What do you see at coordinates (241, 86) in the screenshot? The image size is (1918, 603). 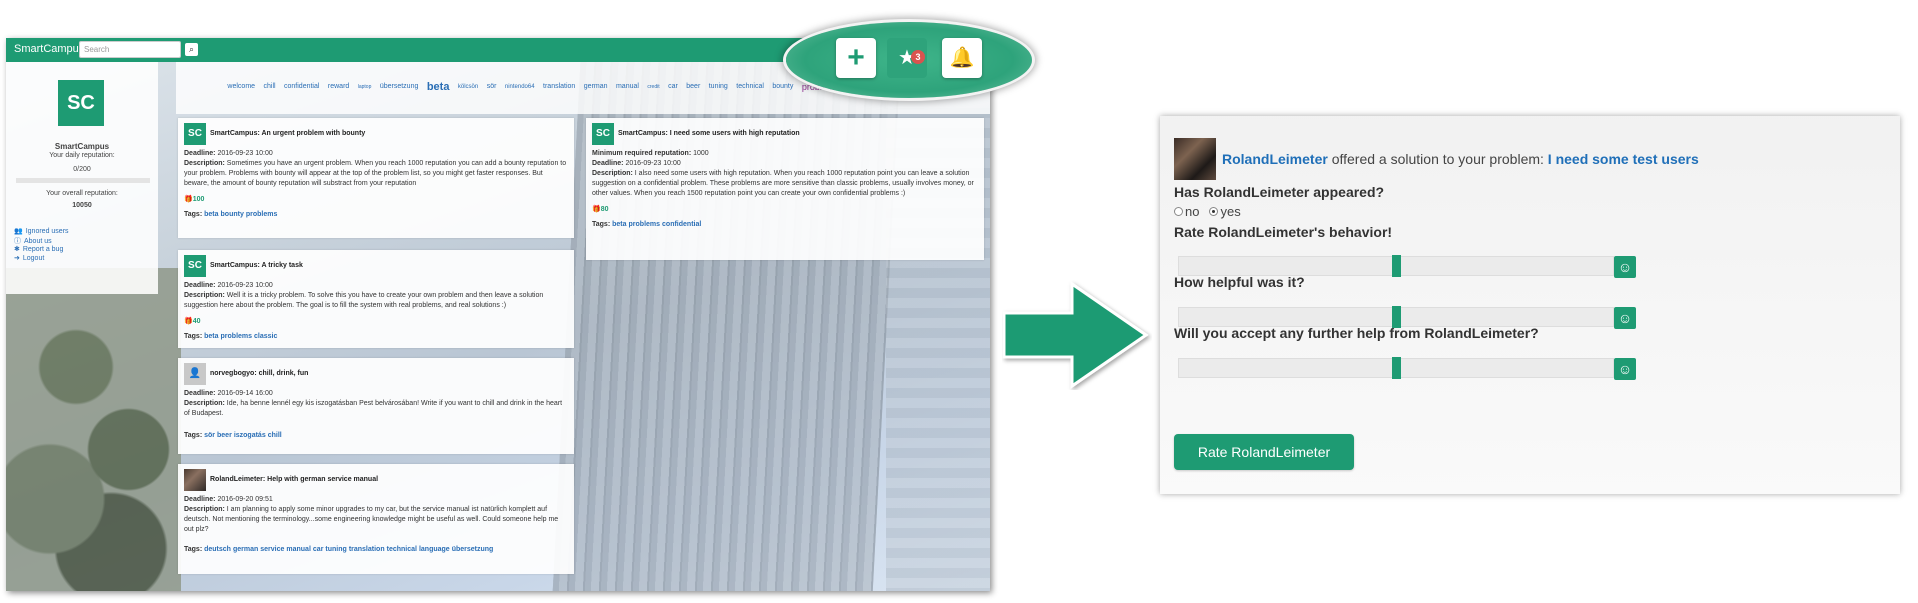 I see `tag-link: welcome` at bounding box center [241, 86].